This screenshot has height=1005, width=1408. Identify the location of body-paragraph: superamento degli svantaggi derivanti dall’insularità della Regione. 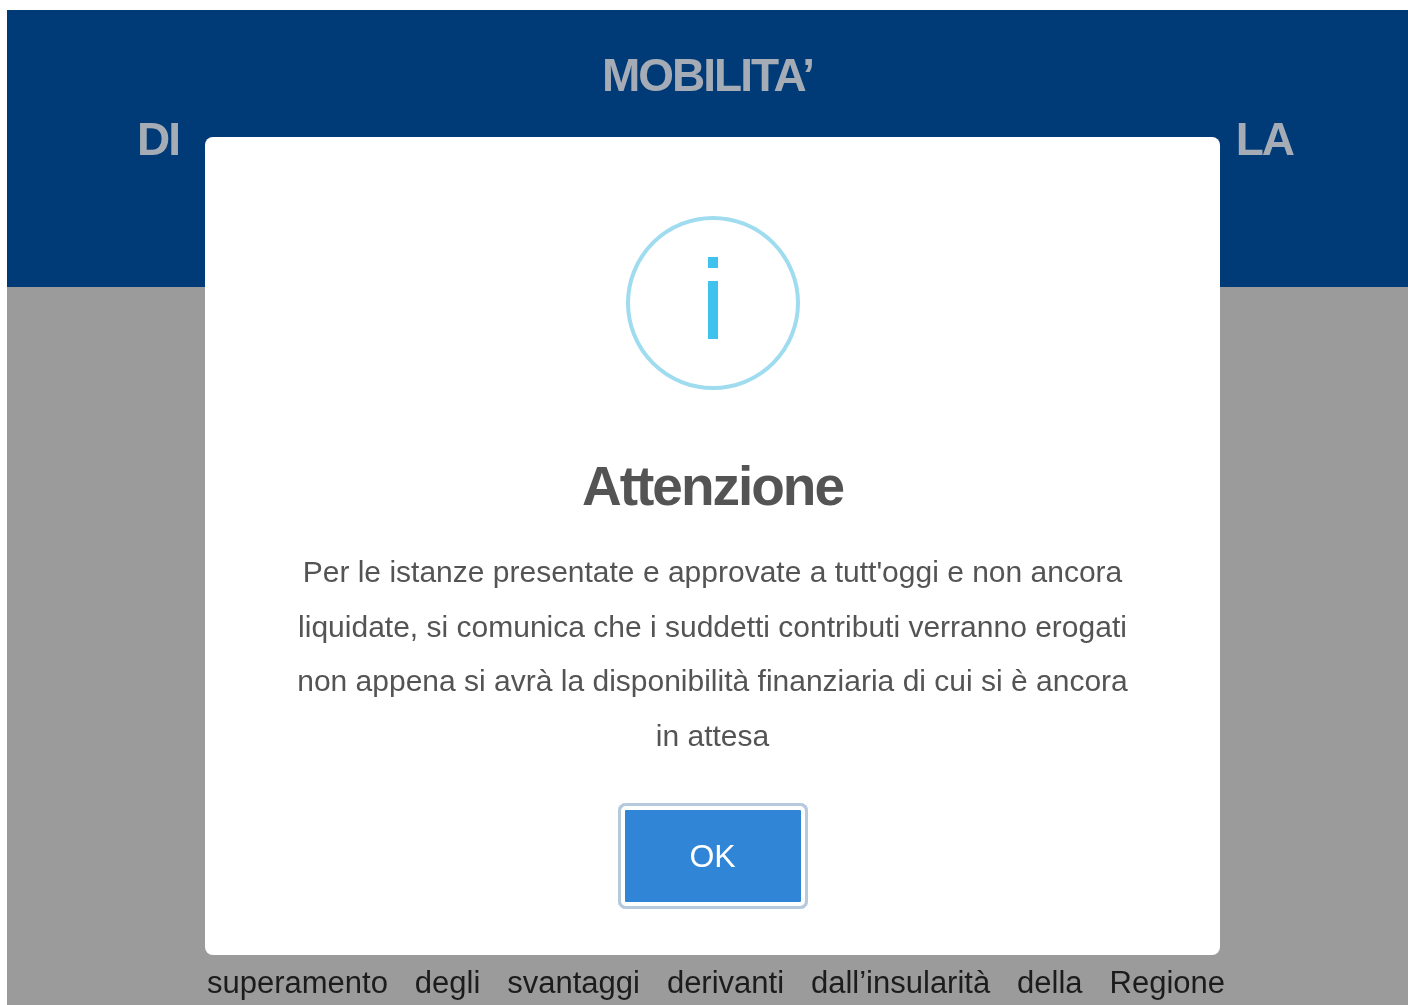
(716, 983).